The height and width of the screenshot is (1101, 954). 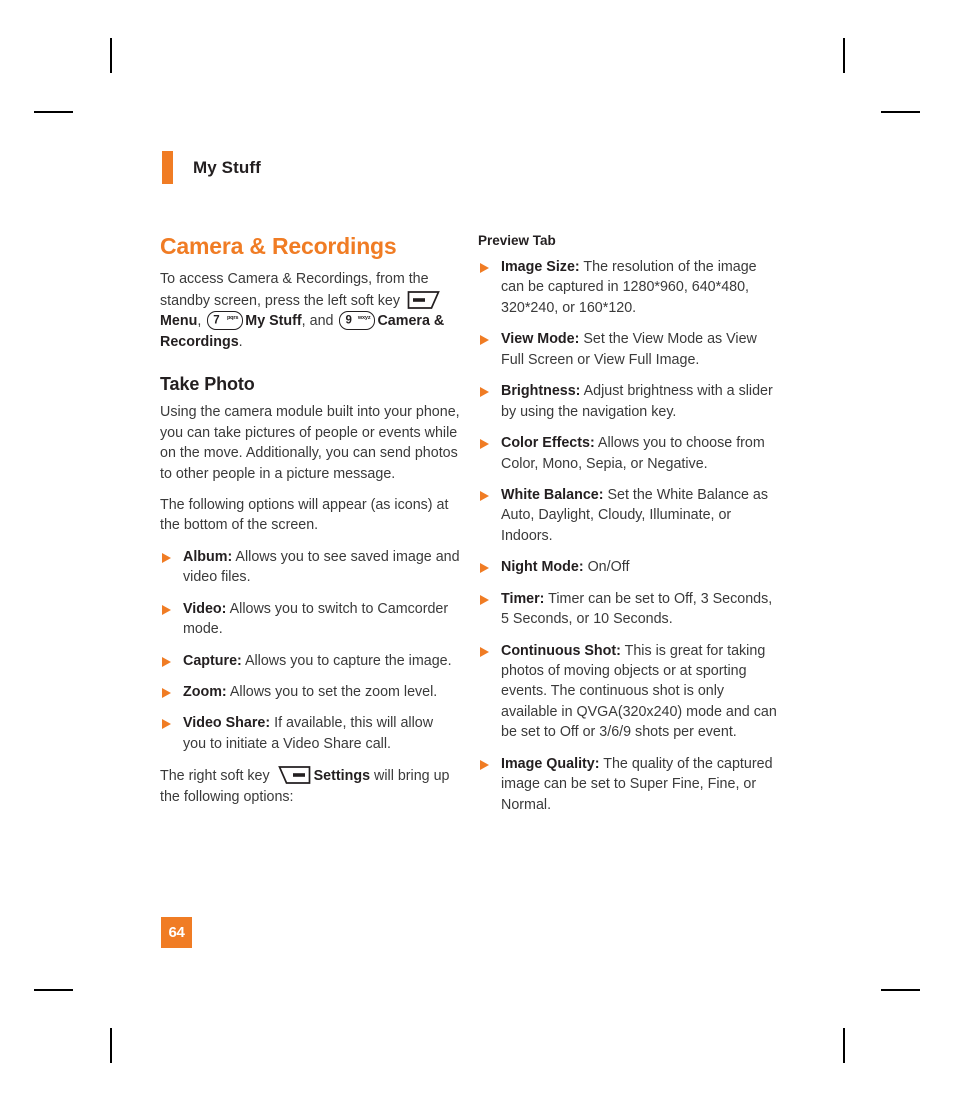 I want to click on crop-mark-top-right-horizontal, so click(x=900, y=112).